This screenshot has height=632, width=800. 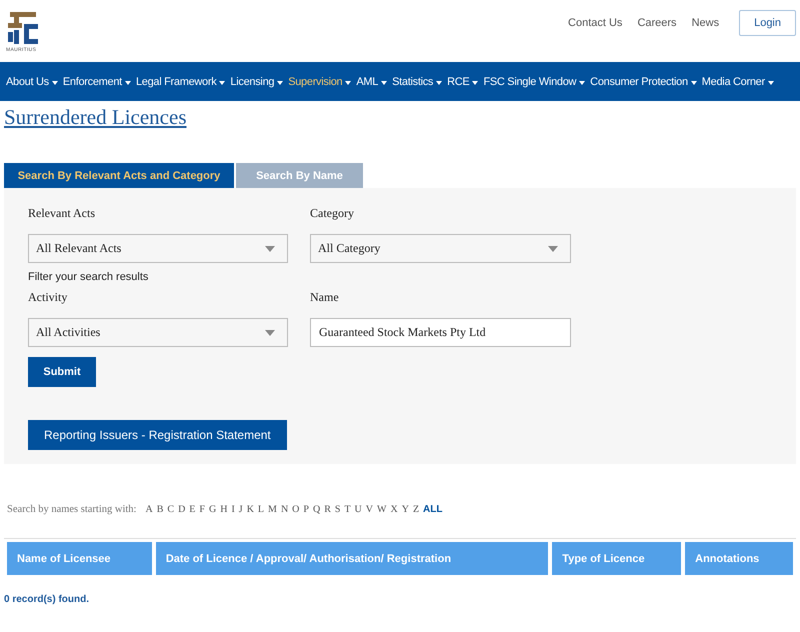 What do you see at coordinates (233, 509) in the screenshot?
I see `letter-link: I` at bounding box center [233, 509].